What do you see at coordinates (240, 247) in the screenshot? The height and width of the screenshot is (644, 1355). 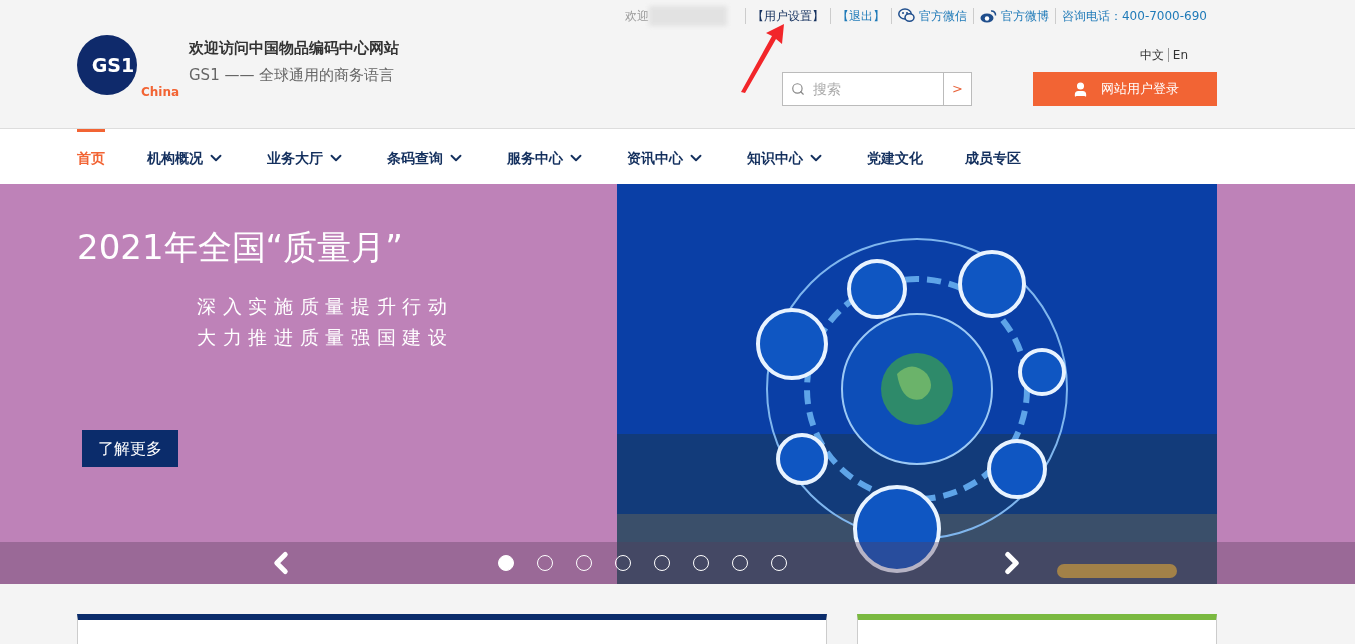 I see `banner-title: 2021年全国“质量月”` at bounding box center [240, 247].